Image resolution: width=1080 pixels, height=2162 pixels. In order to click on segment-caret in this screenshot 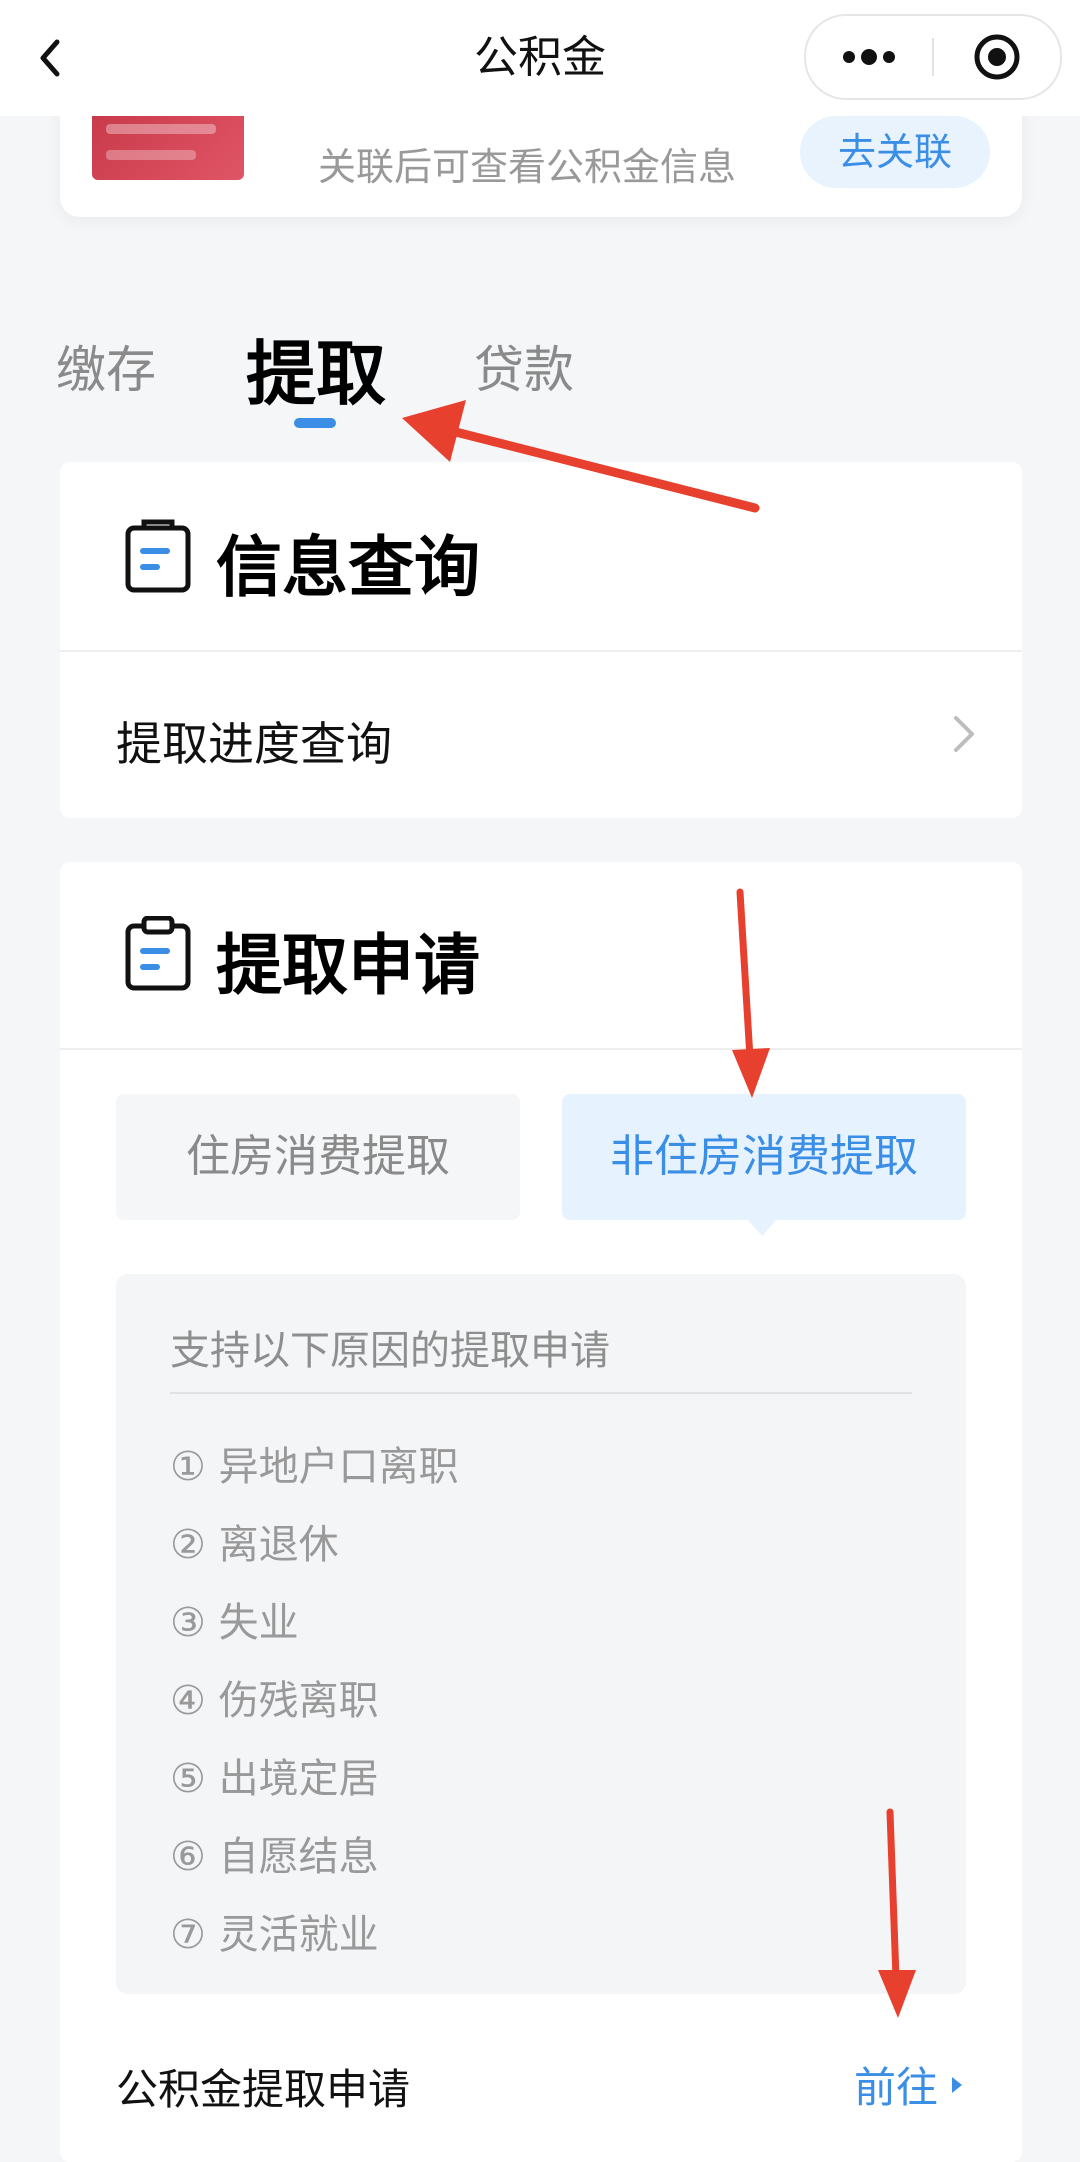, I will do `click(762, 1228)`.